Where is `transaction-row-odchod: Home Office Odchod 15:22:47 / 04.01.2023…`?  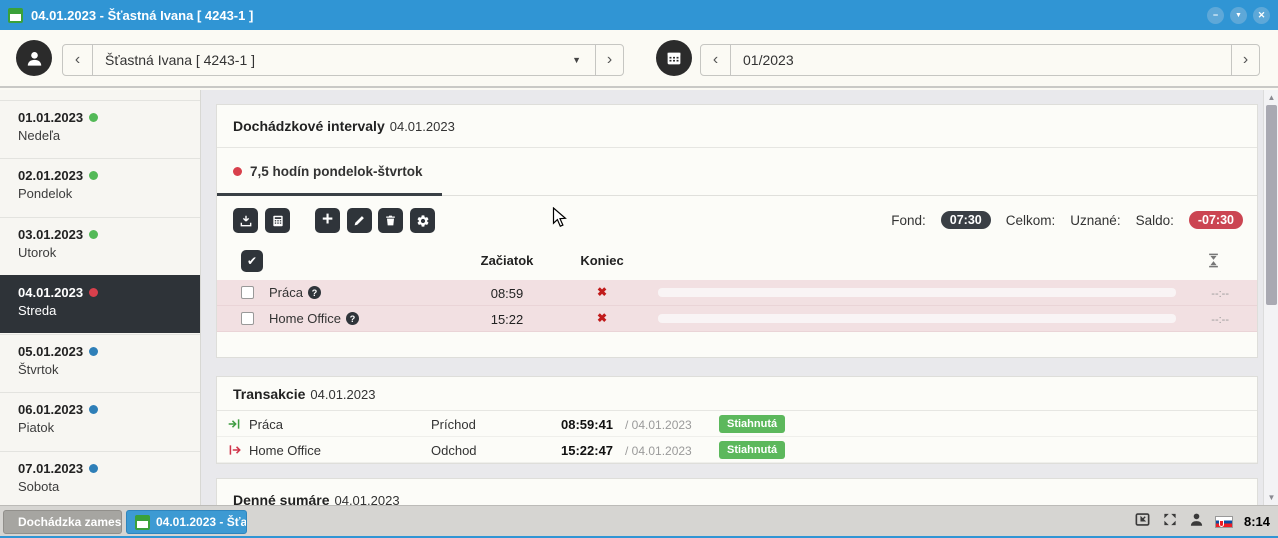
transaction-row-odchod: Home Office Odchod 15:22:47 / 04.01.2023… is located at coordinates (737, 450).